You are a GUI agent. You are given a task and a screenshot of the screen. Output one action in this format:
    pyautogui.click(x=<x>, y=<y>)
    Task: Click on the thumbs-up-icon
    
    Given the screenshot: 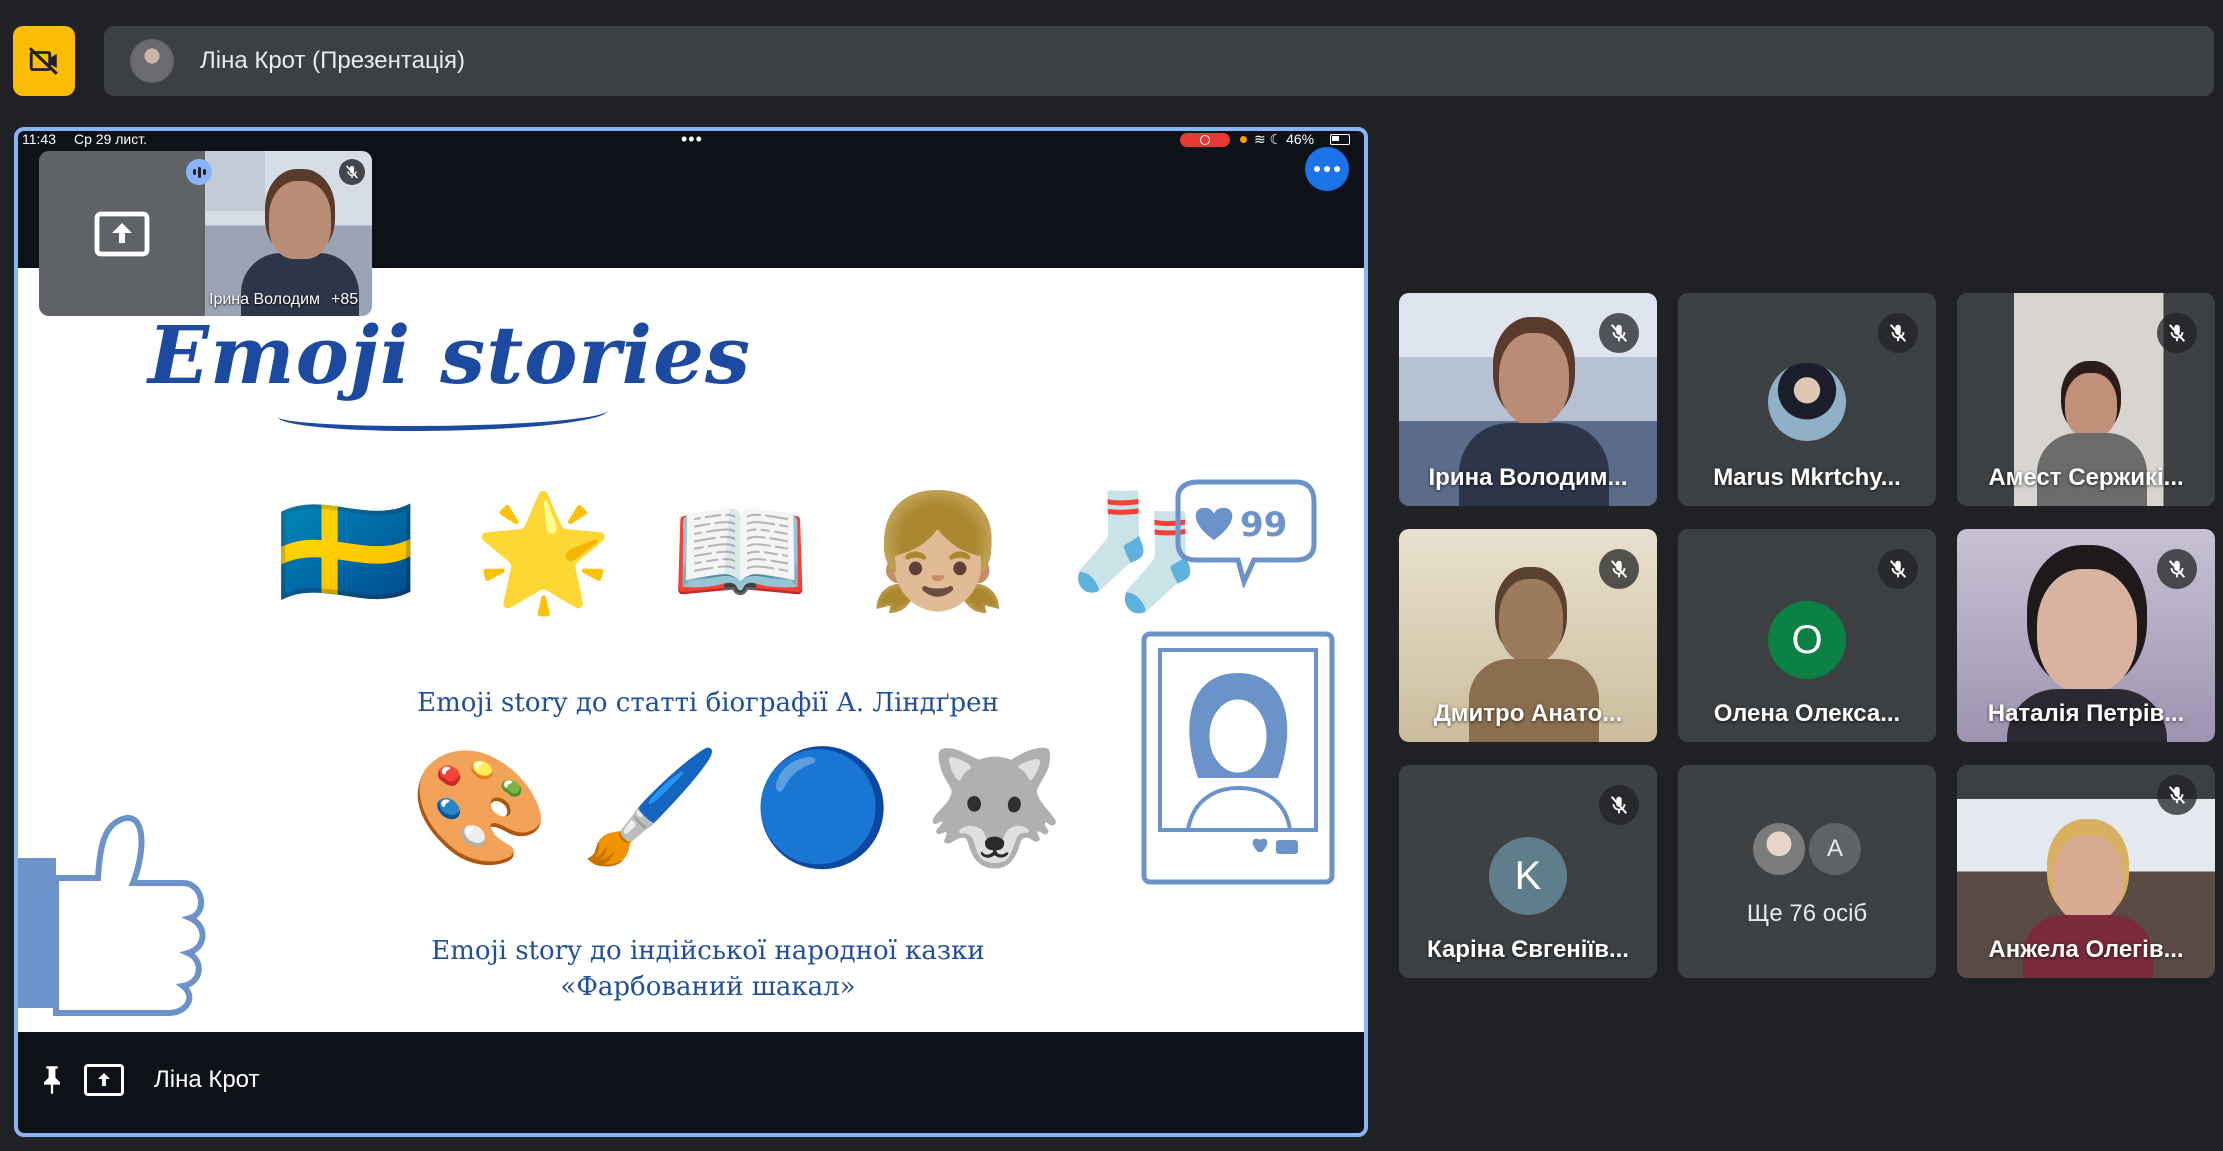 What is the action you would take?
    pyautogui.click(x=112, y=915)
    